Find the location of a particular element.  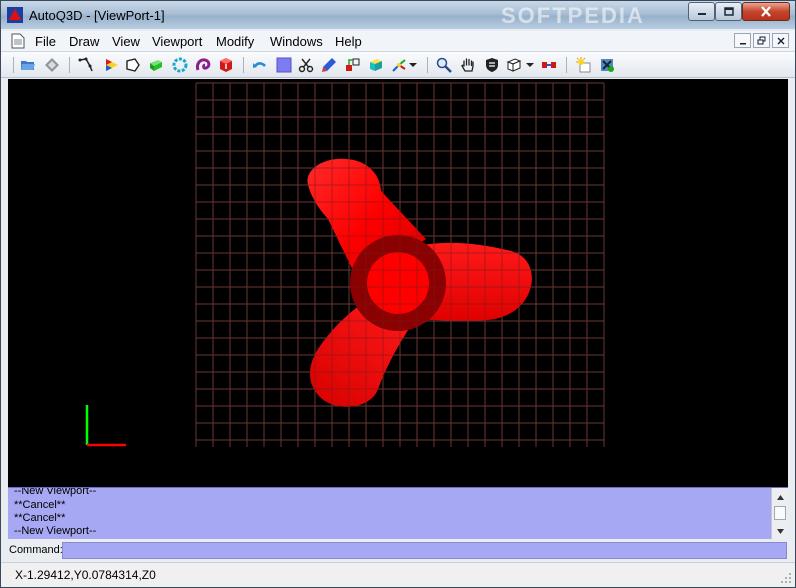

cube-button is located at coordinates (226, 65).